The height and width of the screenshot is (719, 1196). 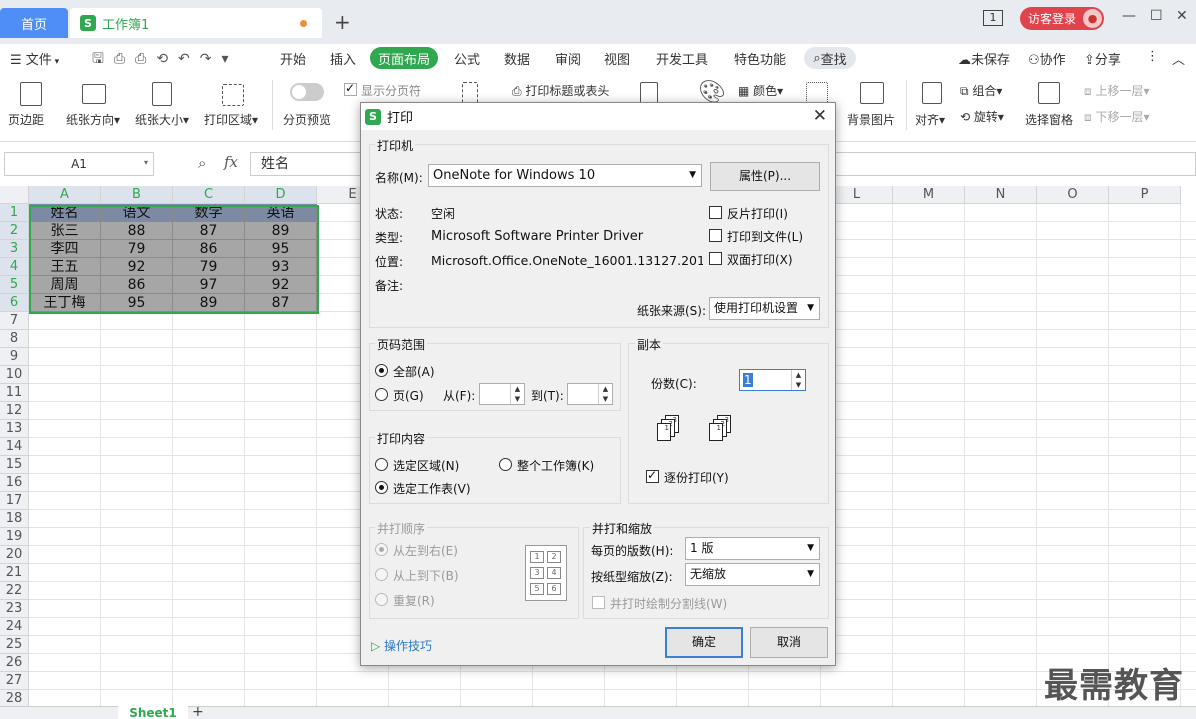 What do you see at coordinates (14, 393) in the screenshot?
I see `row-header: 11` at bounding box center [14, 393].